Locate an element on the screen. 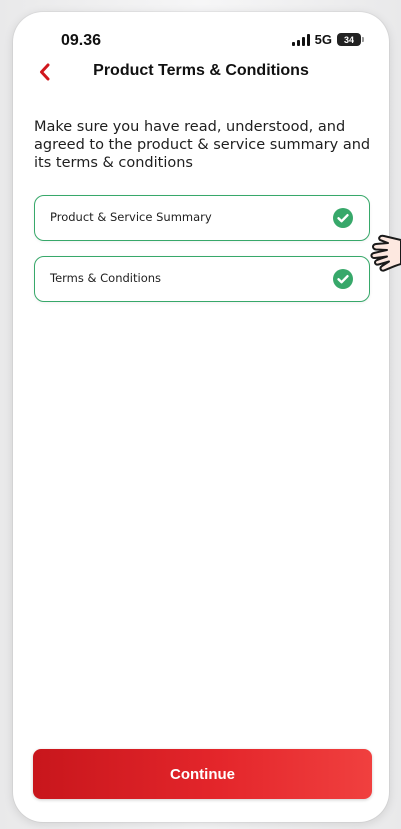 The height and width of the screenshot is (829, 401). header: Product Terms & Conditions is located at coordinates (201, 72).